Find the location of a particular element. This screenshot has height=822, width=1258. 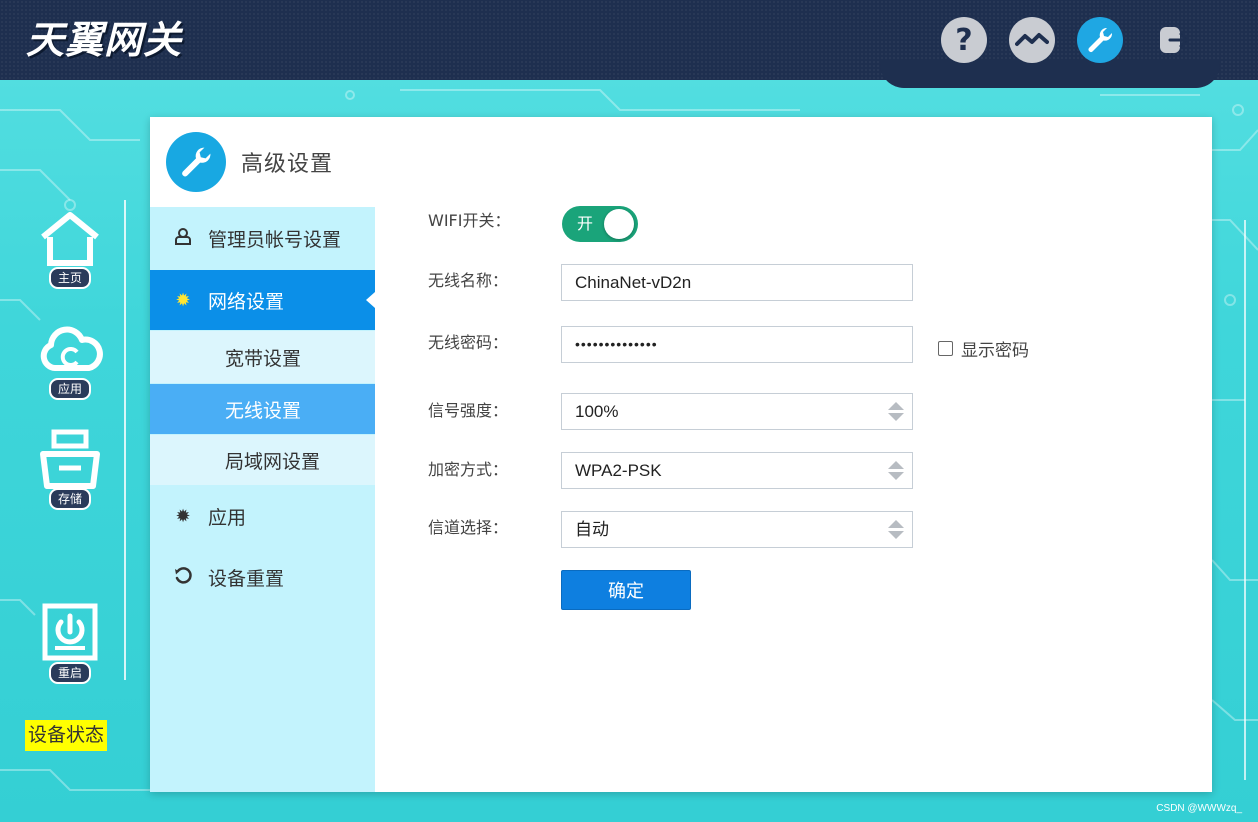

signal-strength-value: 100% is located at coordinates (597, 411).